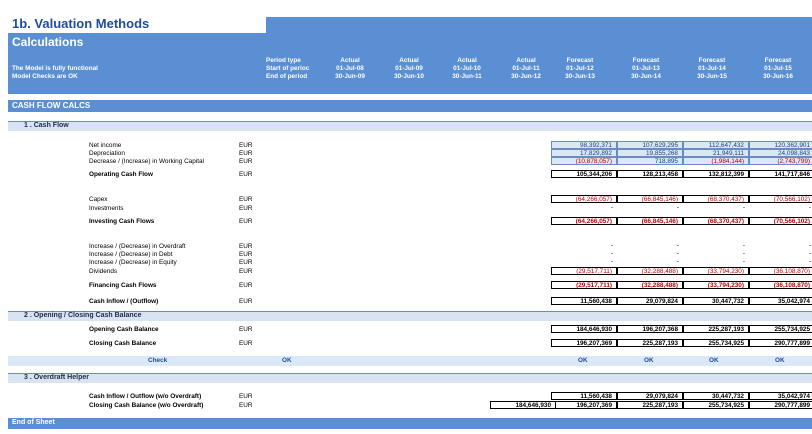 The image size is (812, 434). What do you see at coordinates (584, 145) in the screenshot?
I see `cell-net_income-1: 98,392,371` at bounding box center [584, 145].